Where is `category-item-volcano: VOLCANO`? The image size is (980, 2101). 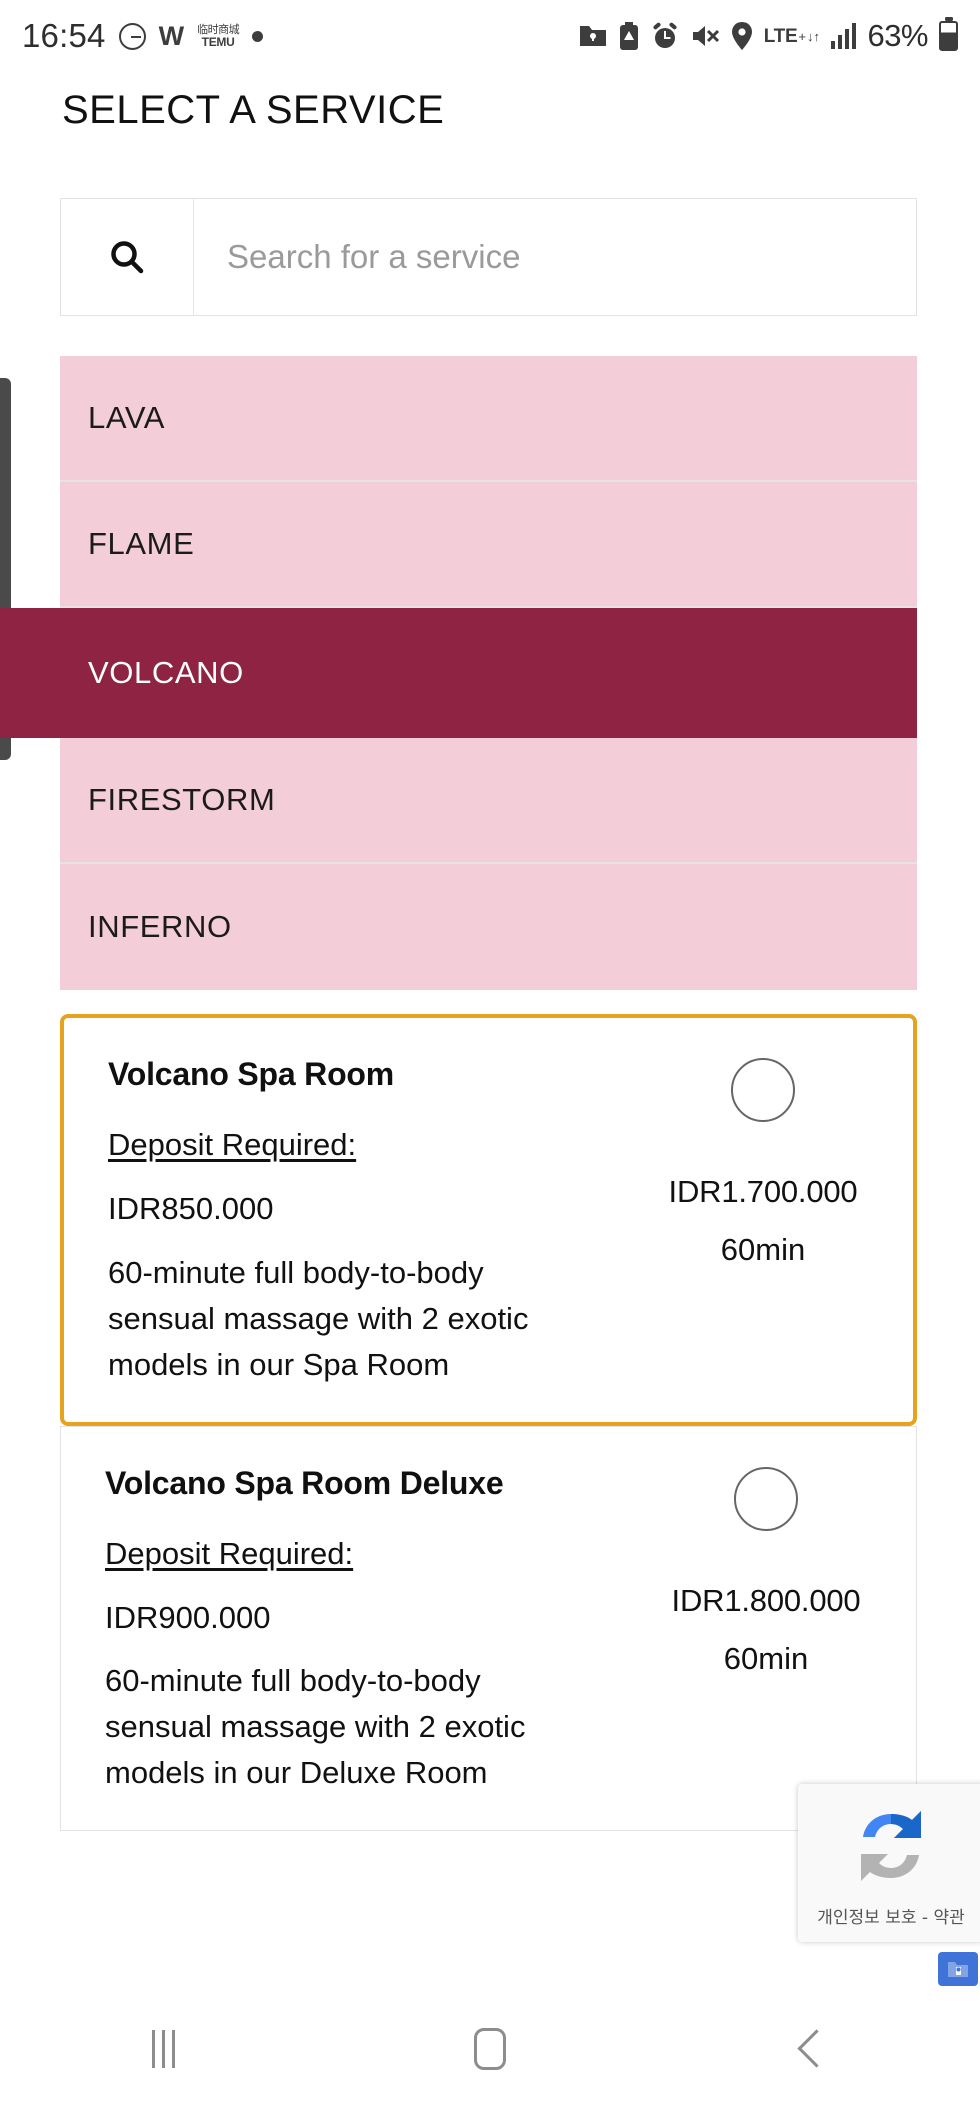 category-item-volcano: VOLCANO is located at coordinates (458, 673).